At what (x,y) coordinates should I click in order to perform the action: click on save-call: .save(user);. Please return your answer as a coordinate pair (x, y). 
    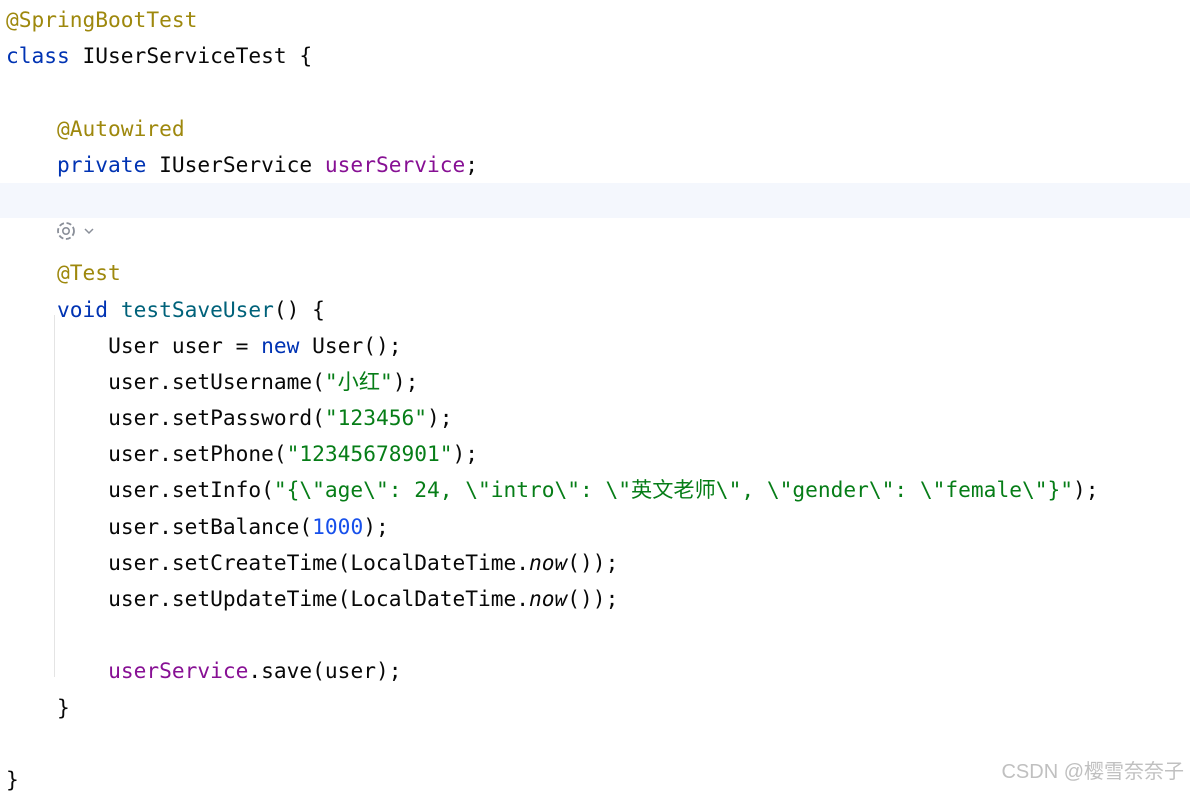
    Looking at the image, I should click on (325, 671).